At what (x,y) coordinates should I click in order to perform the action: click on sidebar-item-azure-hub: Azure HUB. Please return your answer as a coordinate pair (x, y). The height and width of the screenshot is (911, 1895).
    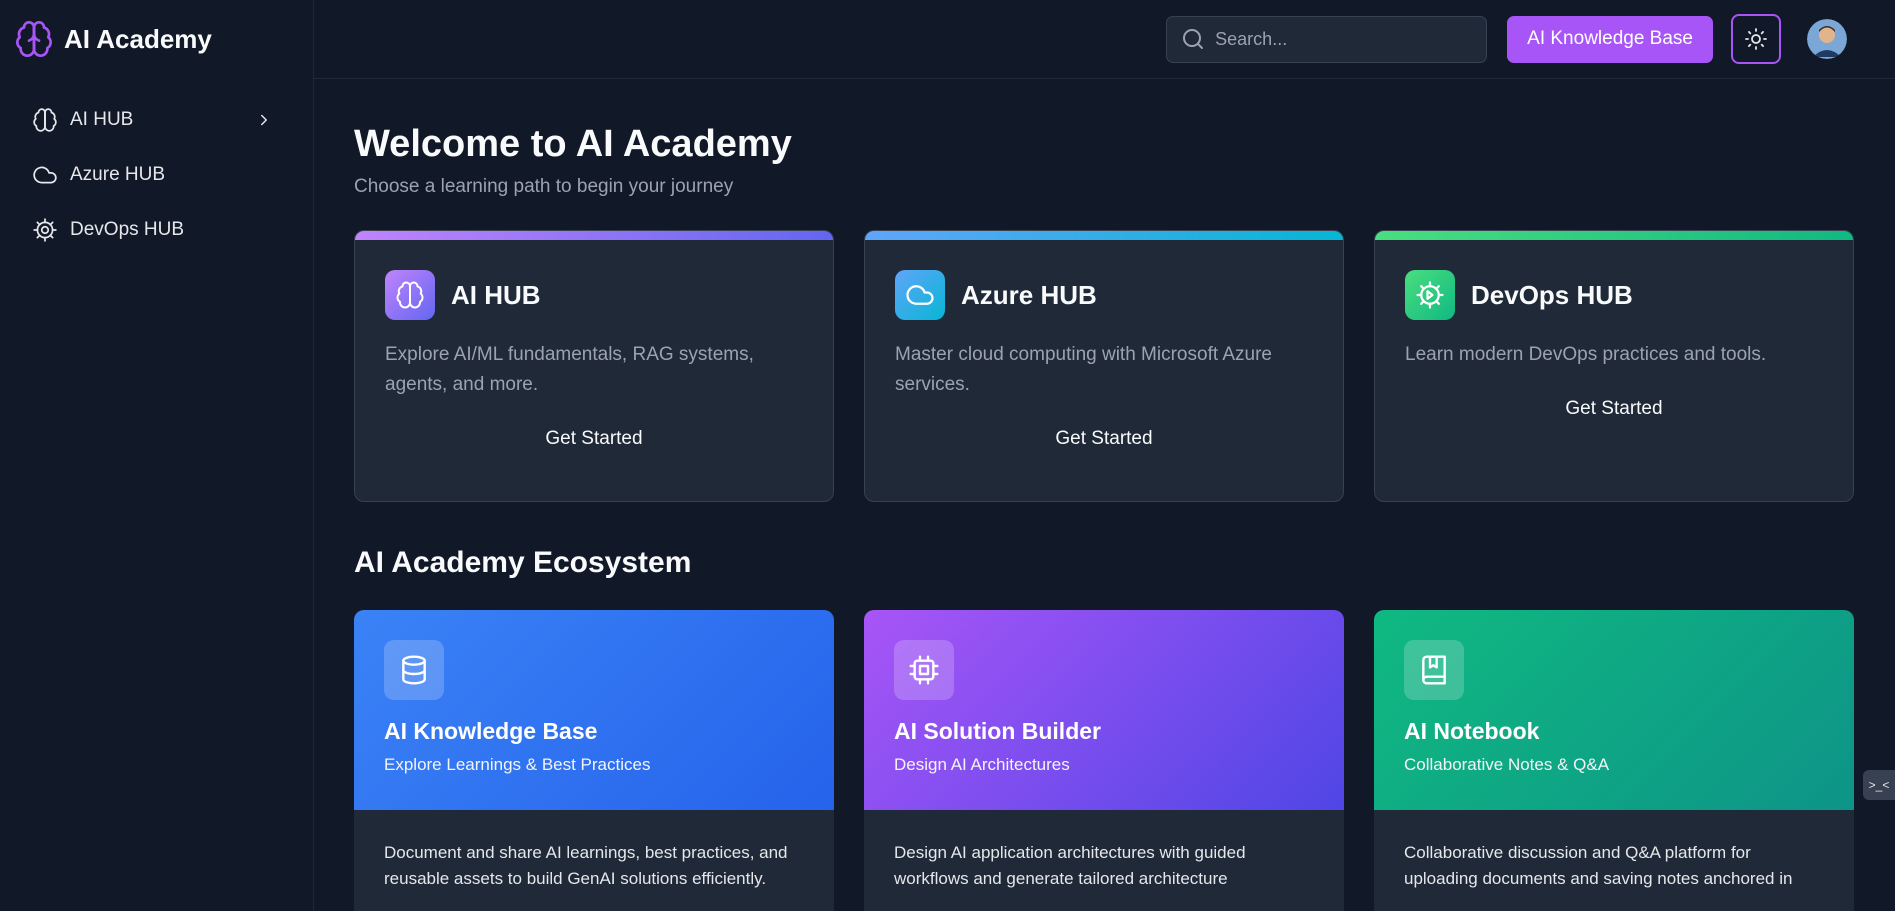
    Looking at the image, I should click on (156, 174).